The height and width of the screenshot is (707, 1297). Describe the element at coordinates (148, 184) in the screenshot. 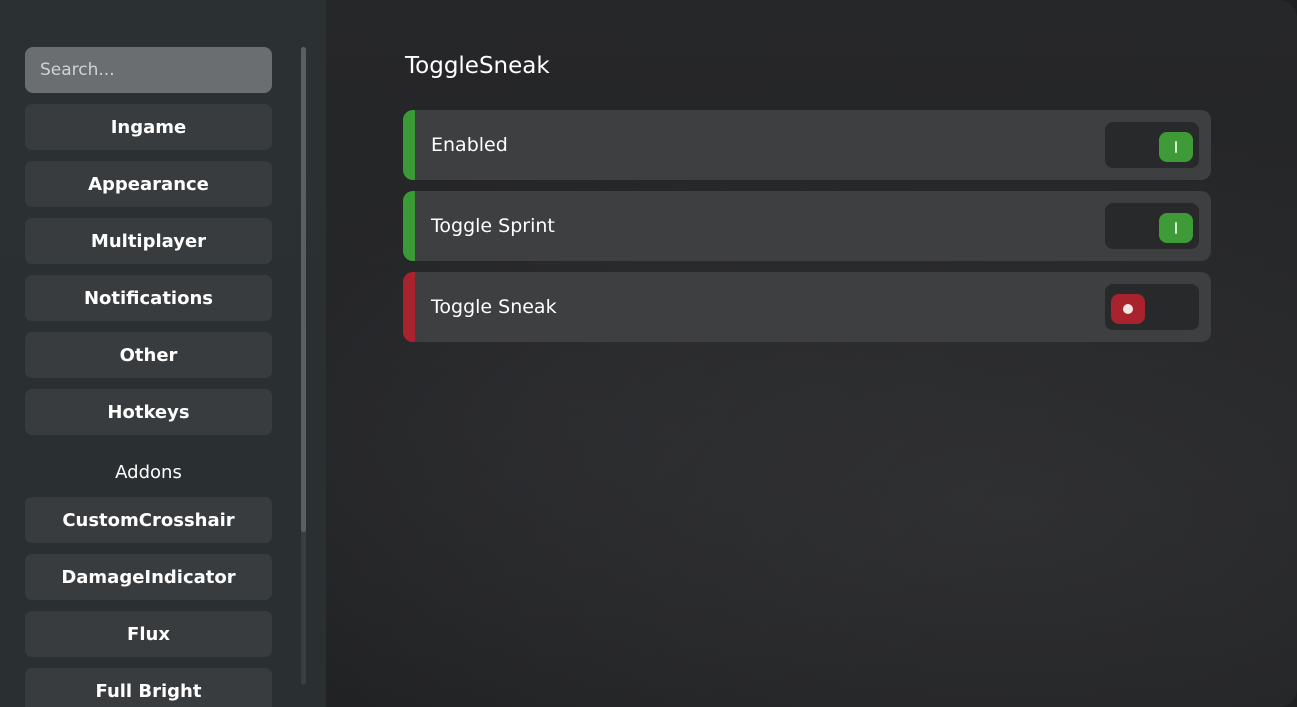

I see `sidebar-item-appearance: Appearance` at that location.